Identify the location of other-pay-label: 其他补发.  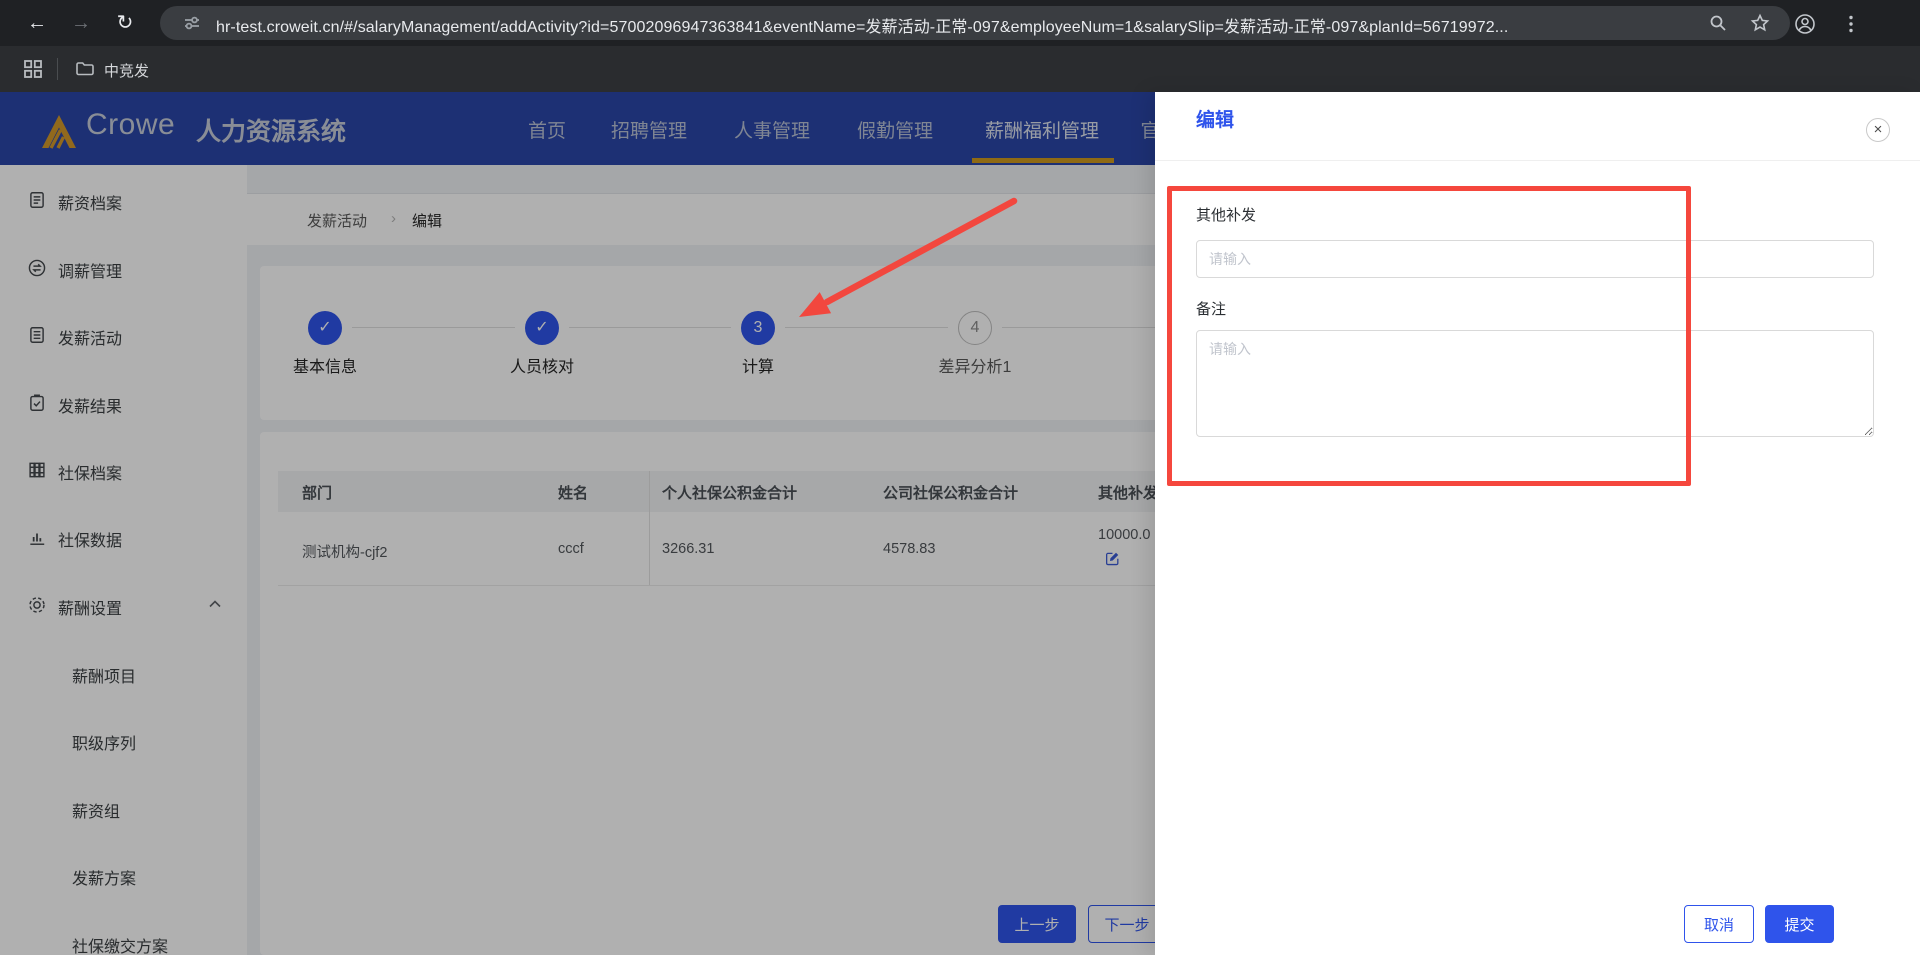
(1226, 215).